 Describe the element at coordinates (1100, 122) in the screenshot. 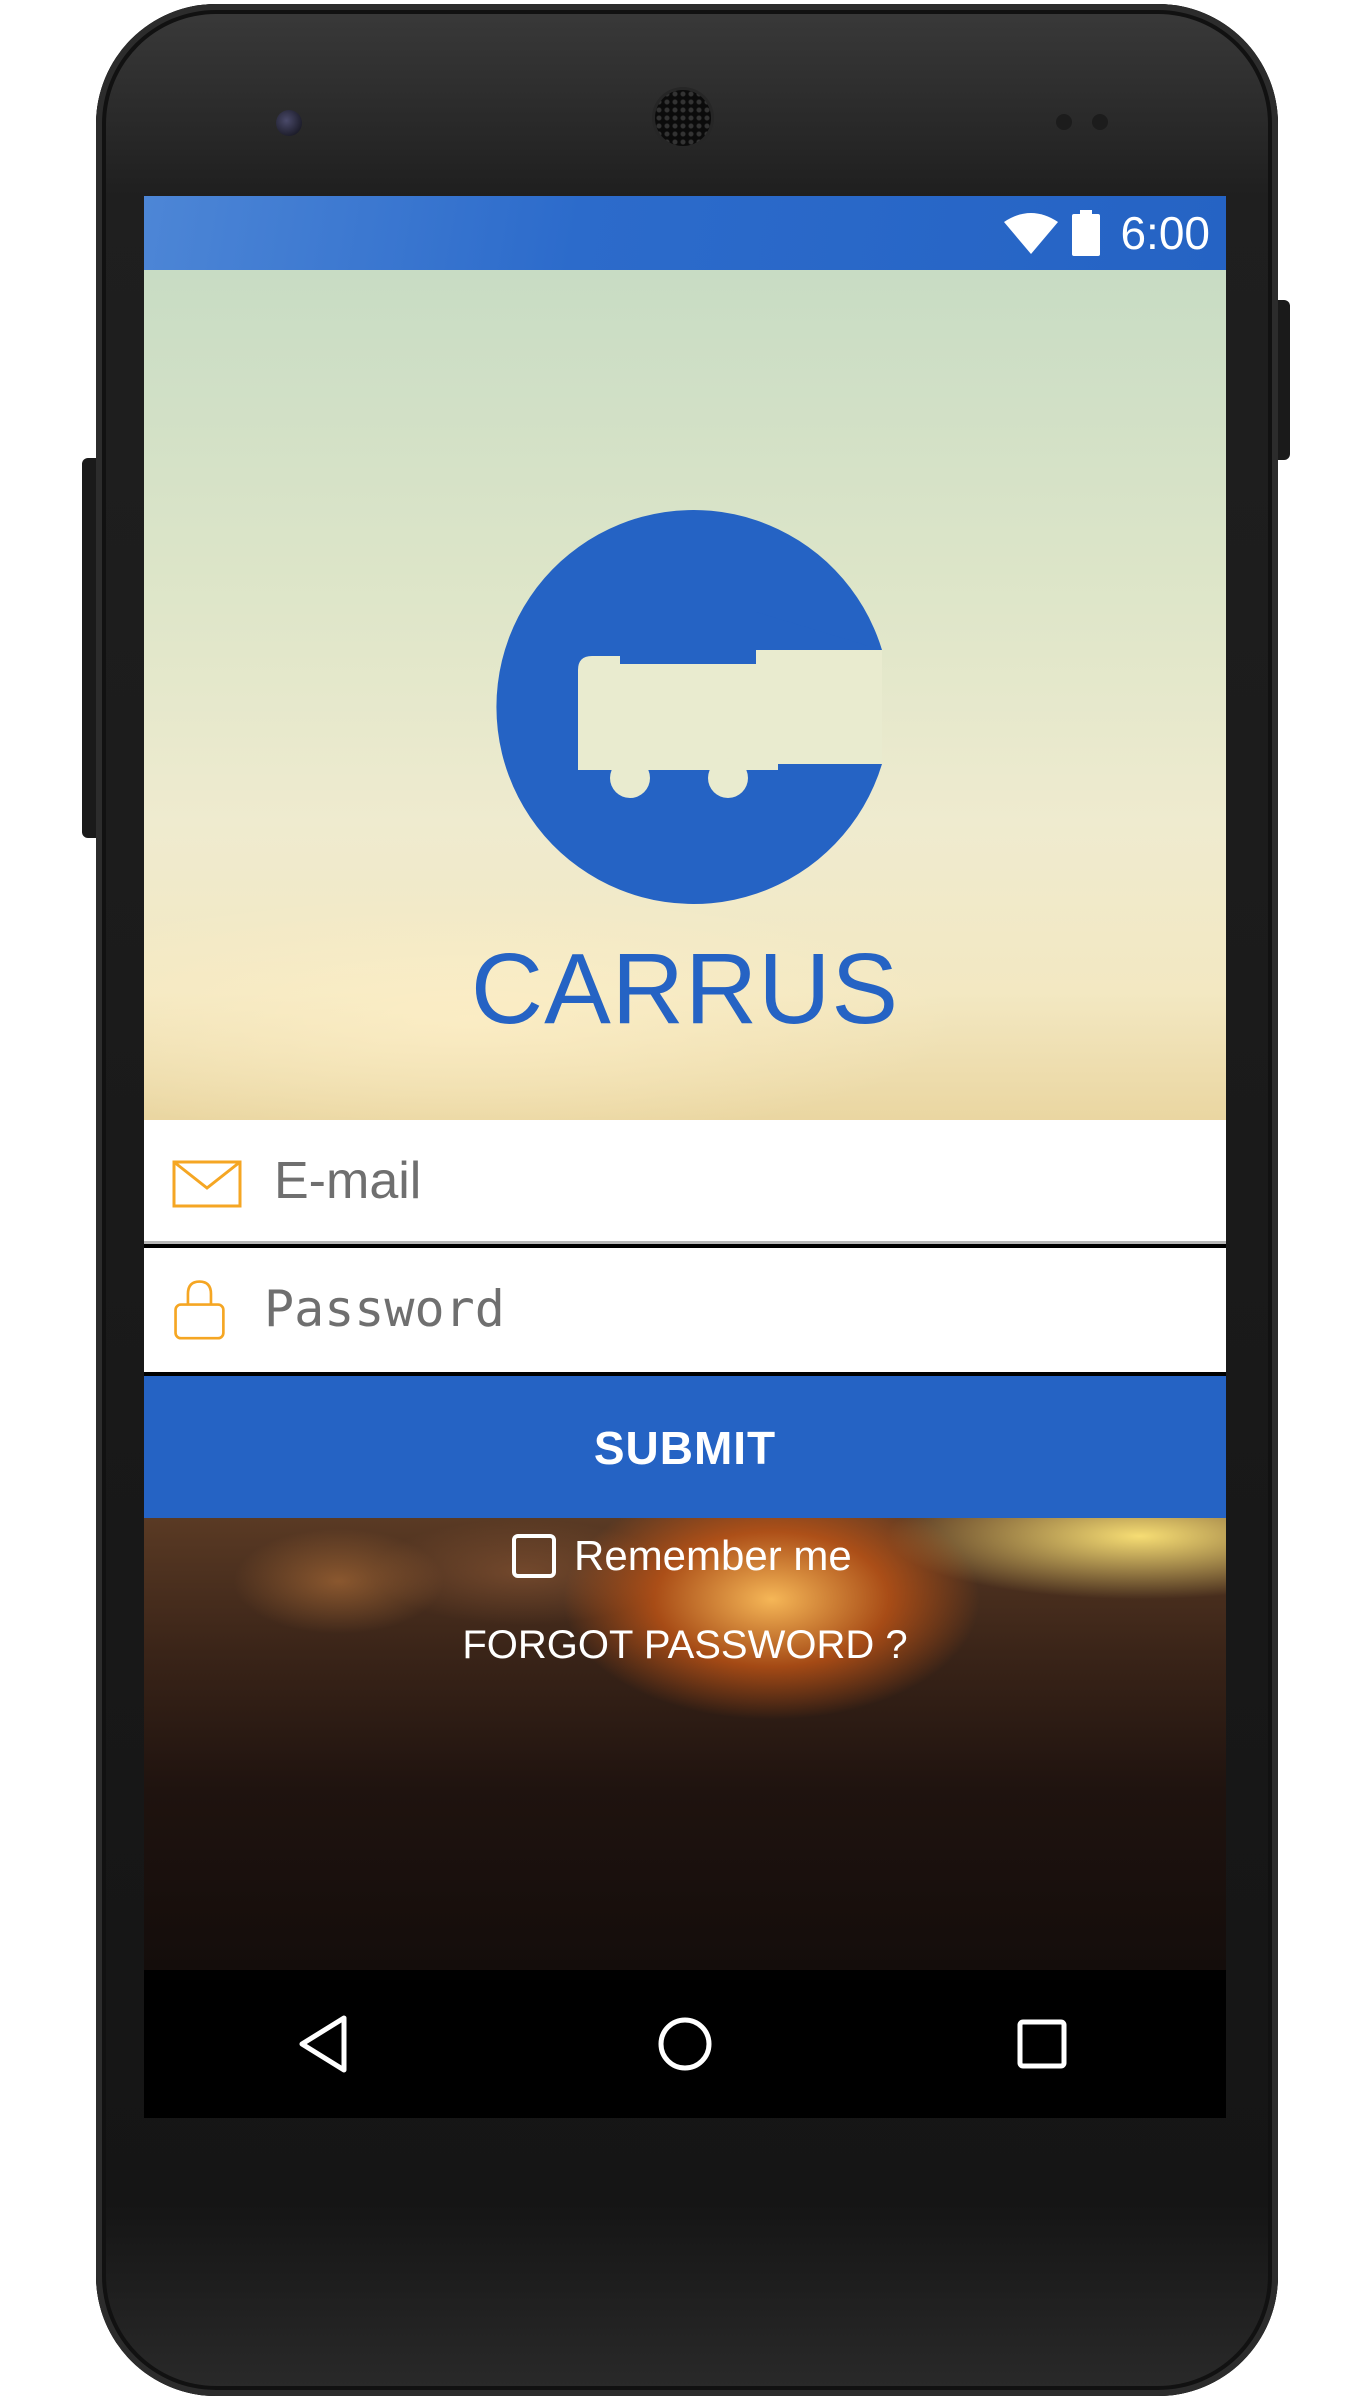

I see `light-sensor` at that location.